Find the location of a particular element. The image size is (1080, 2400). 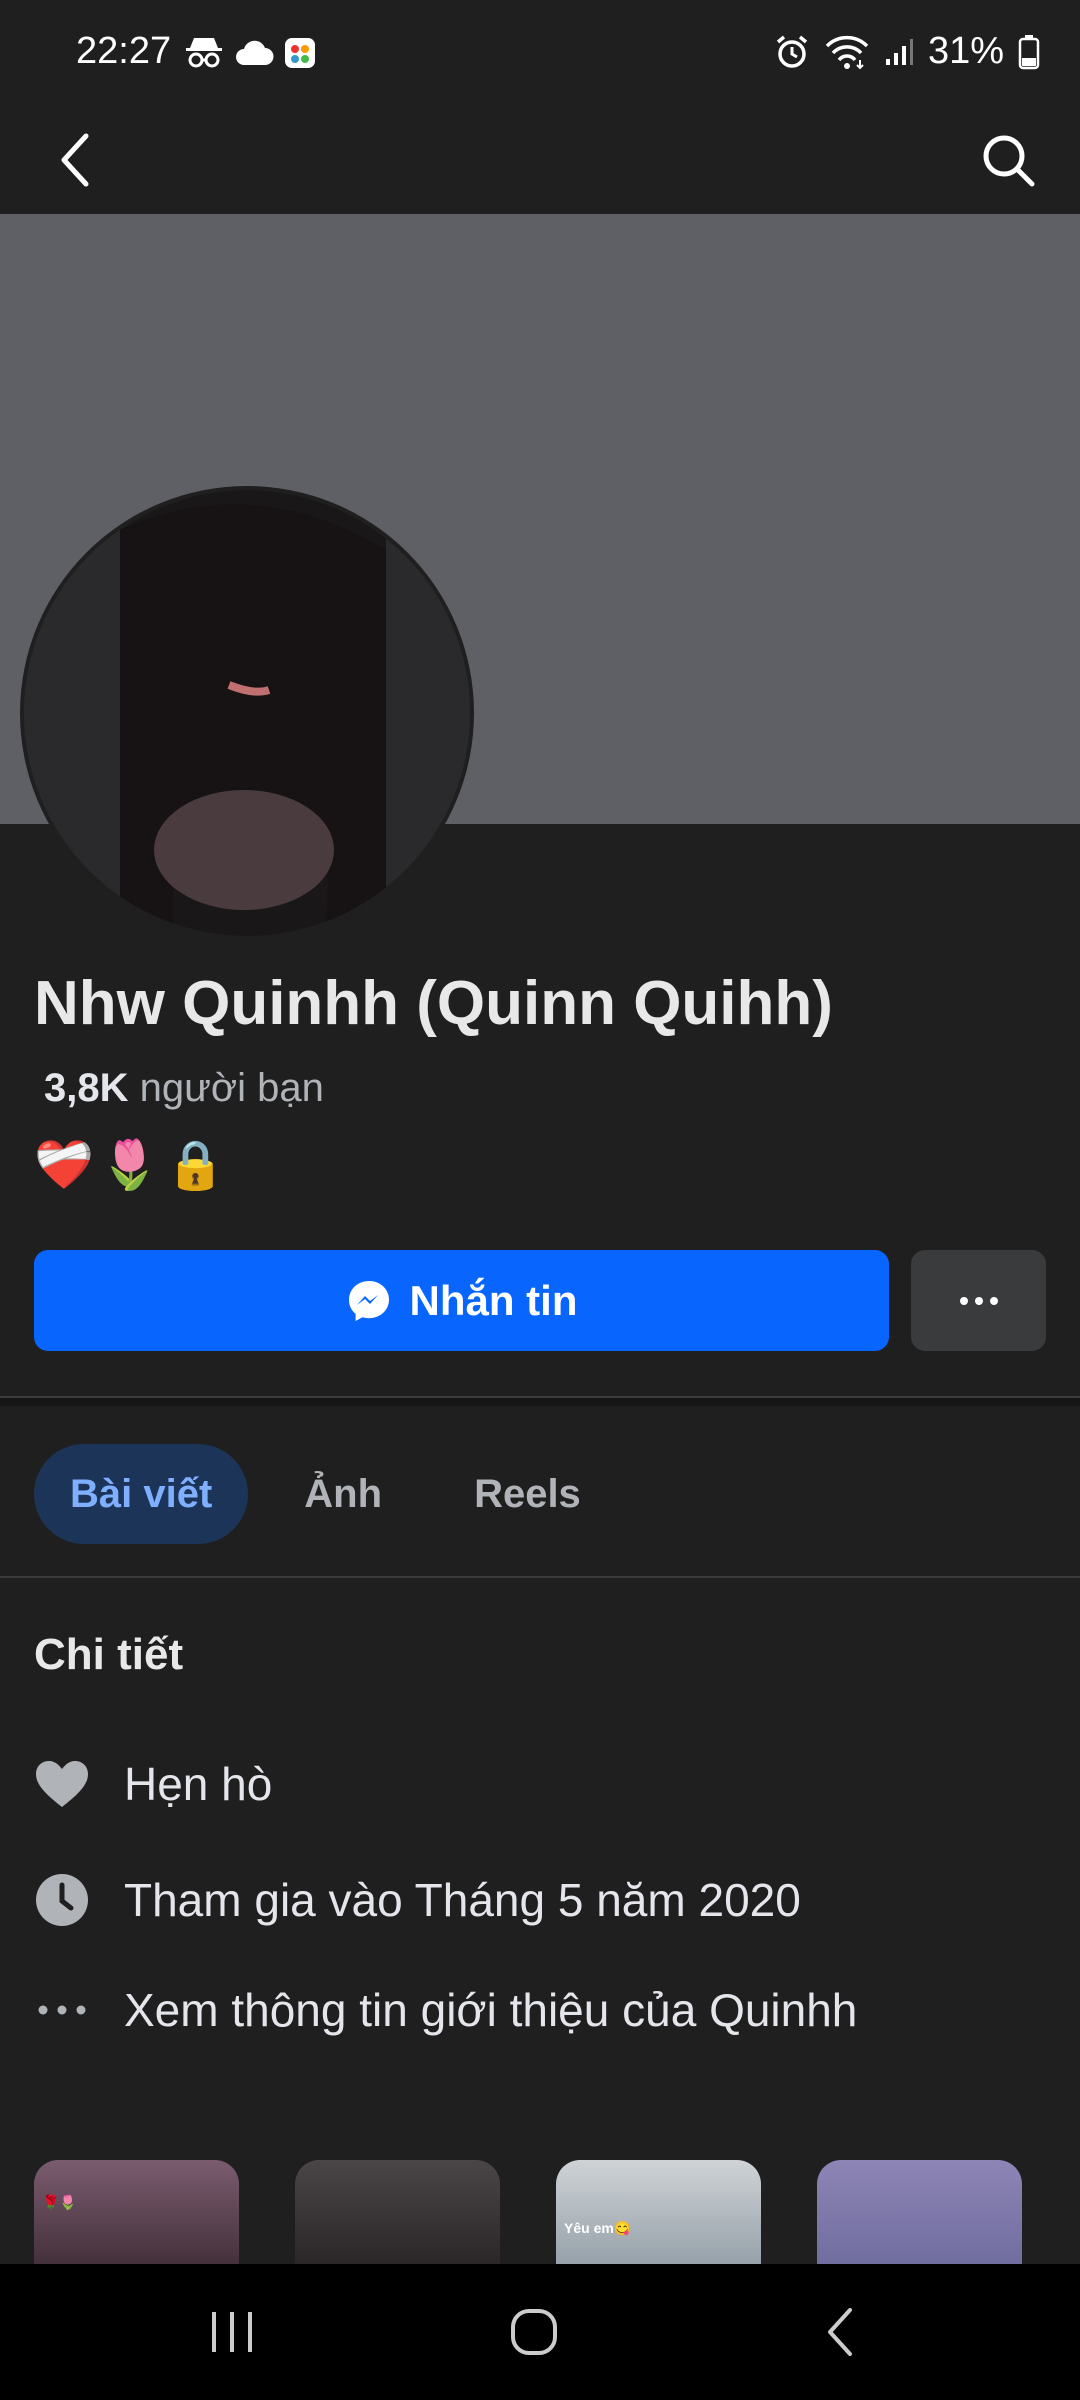

friends-count: 3,8K người bạn is located at coordinates (184, 1088).